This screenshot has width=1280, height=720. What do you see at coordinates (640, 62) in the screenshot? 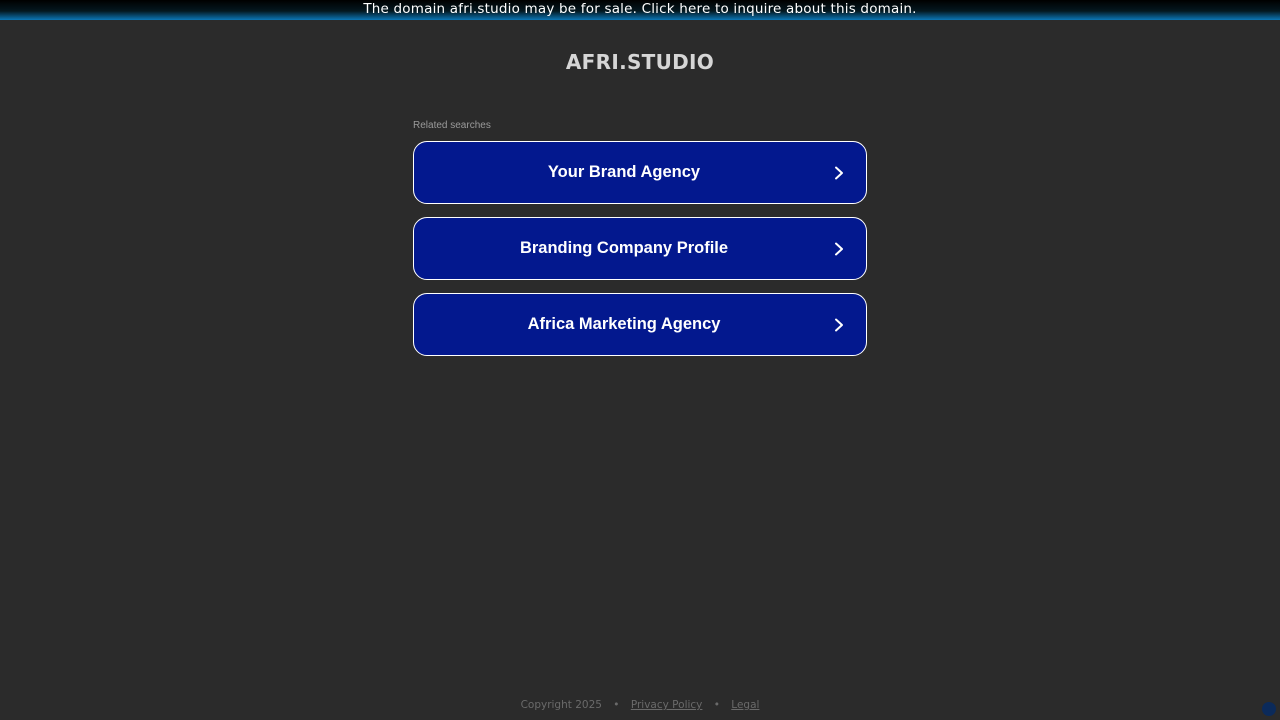
I see `site-title: AFRI.STUDIO` at bounding box center [640, 62].